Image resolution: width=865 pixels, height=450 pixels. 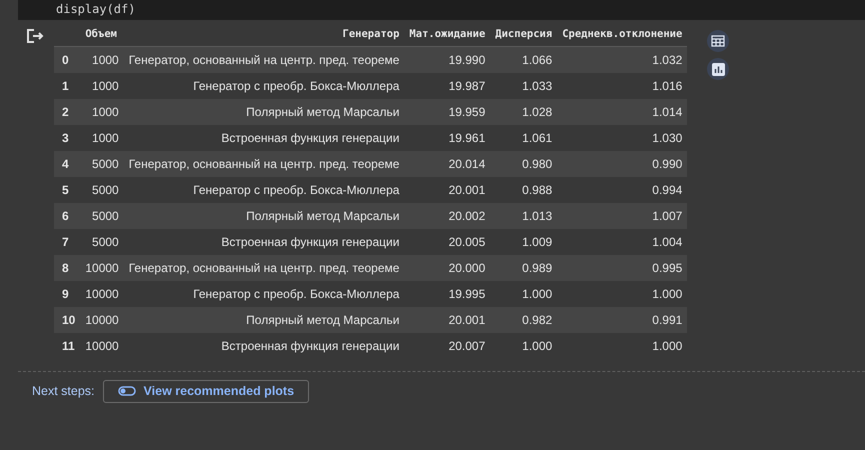 I want to click on table-cell: 19.990, so click(x=447, y=59).